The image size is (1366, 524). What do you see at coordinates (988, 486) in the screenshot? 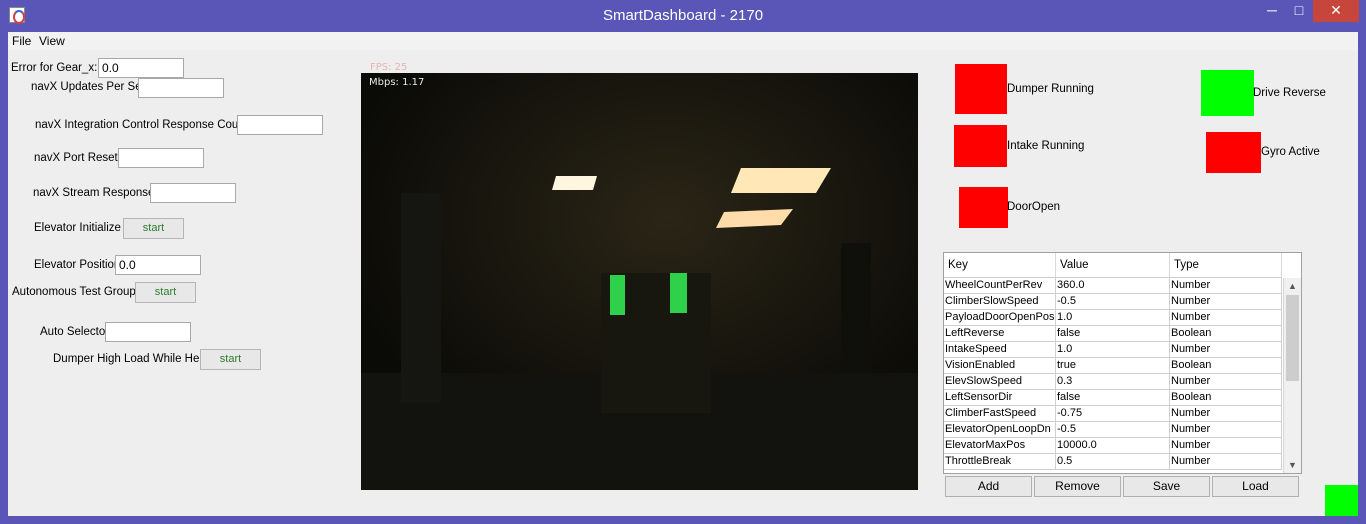
I see `add-button: Add` at bounding box center [988, 486].